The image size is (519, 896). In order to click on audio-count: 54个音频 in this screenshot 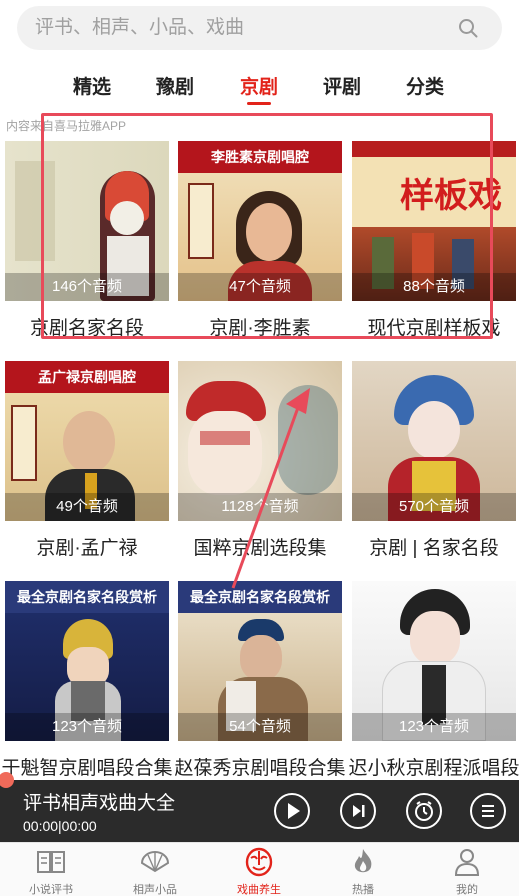, I will do `click(260, 727)`.